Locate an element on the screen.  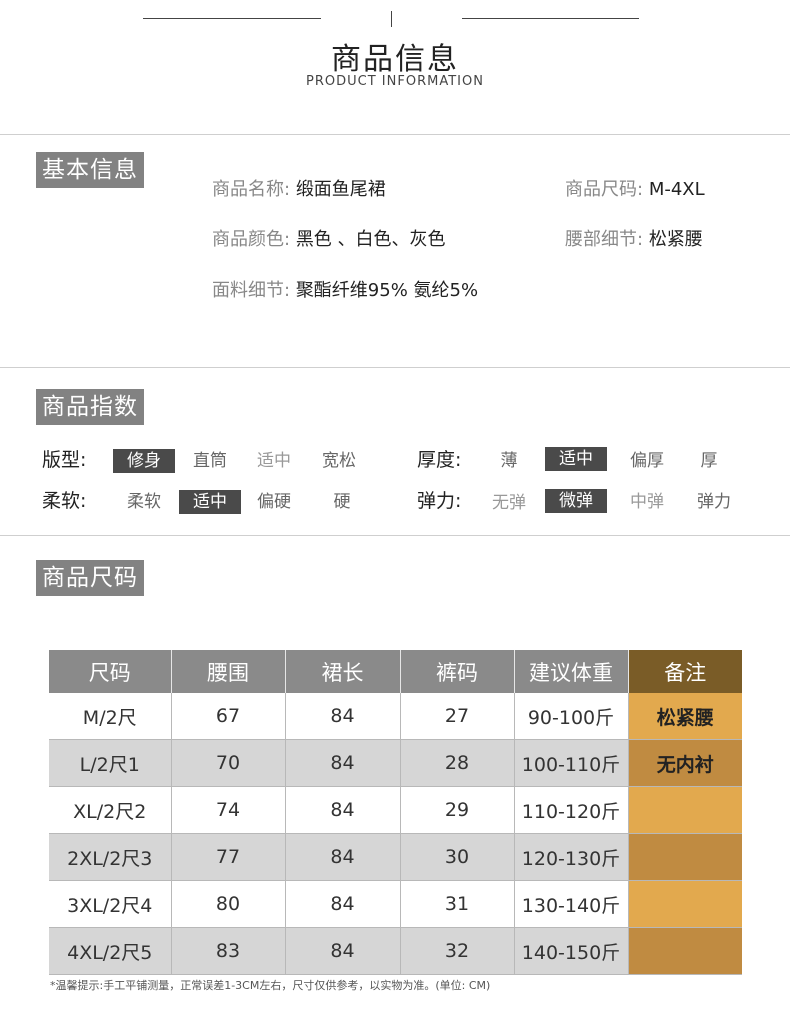
header-waist: 腰围 is located at coordinates (228, 671).